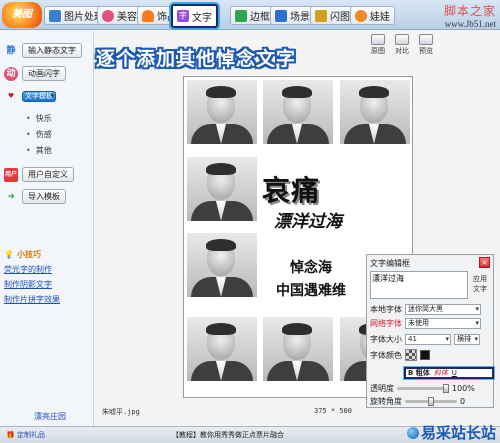  Describe the element at coordinates (39, 150) in the screenshot. I see `sub-item-other: 其他` at that location.